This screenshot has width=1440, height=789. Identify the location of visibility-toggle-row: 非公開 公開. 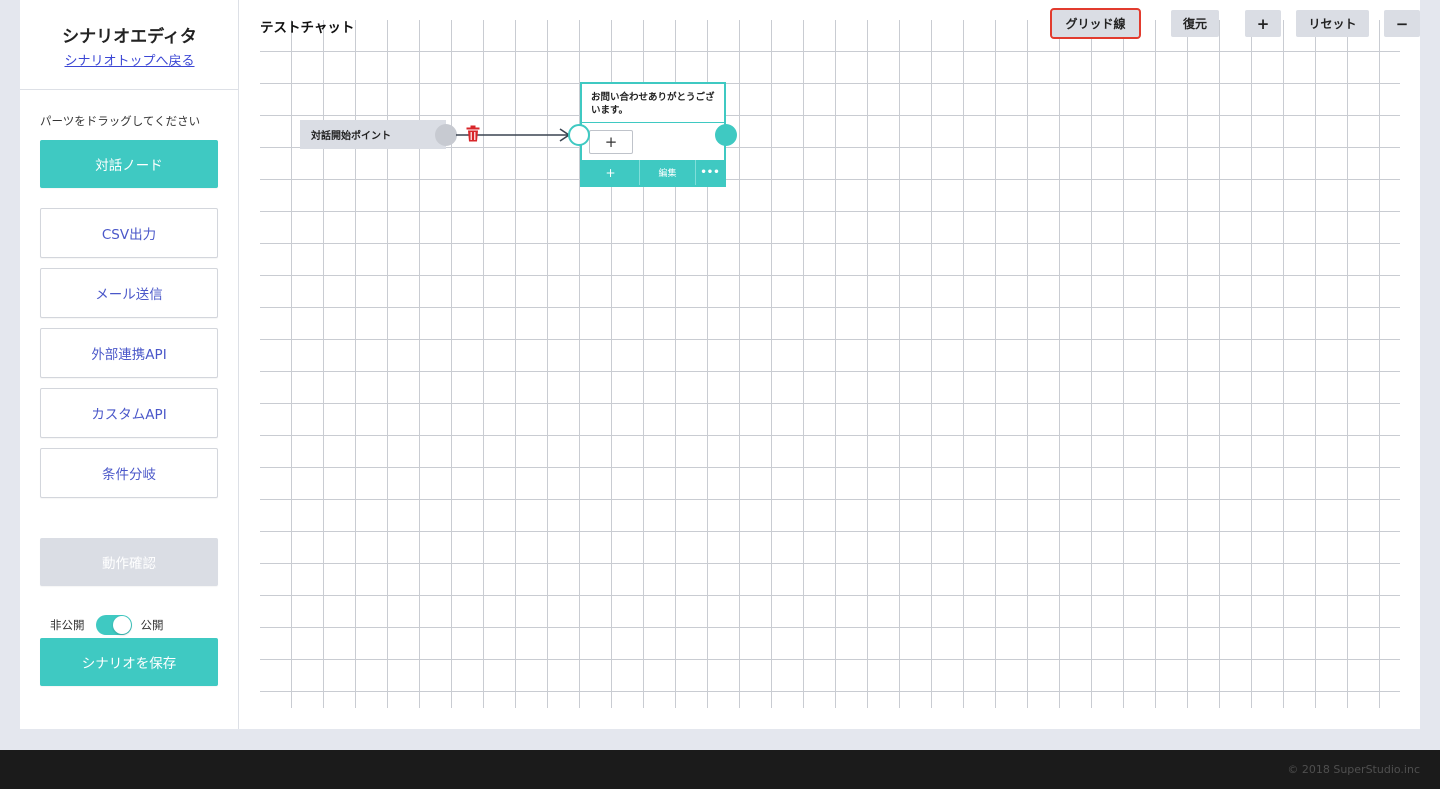
(107, 625).